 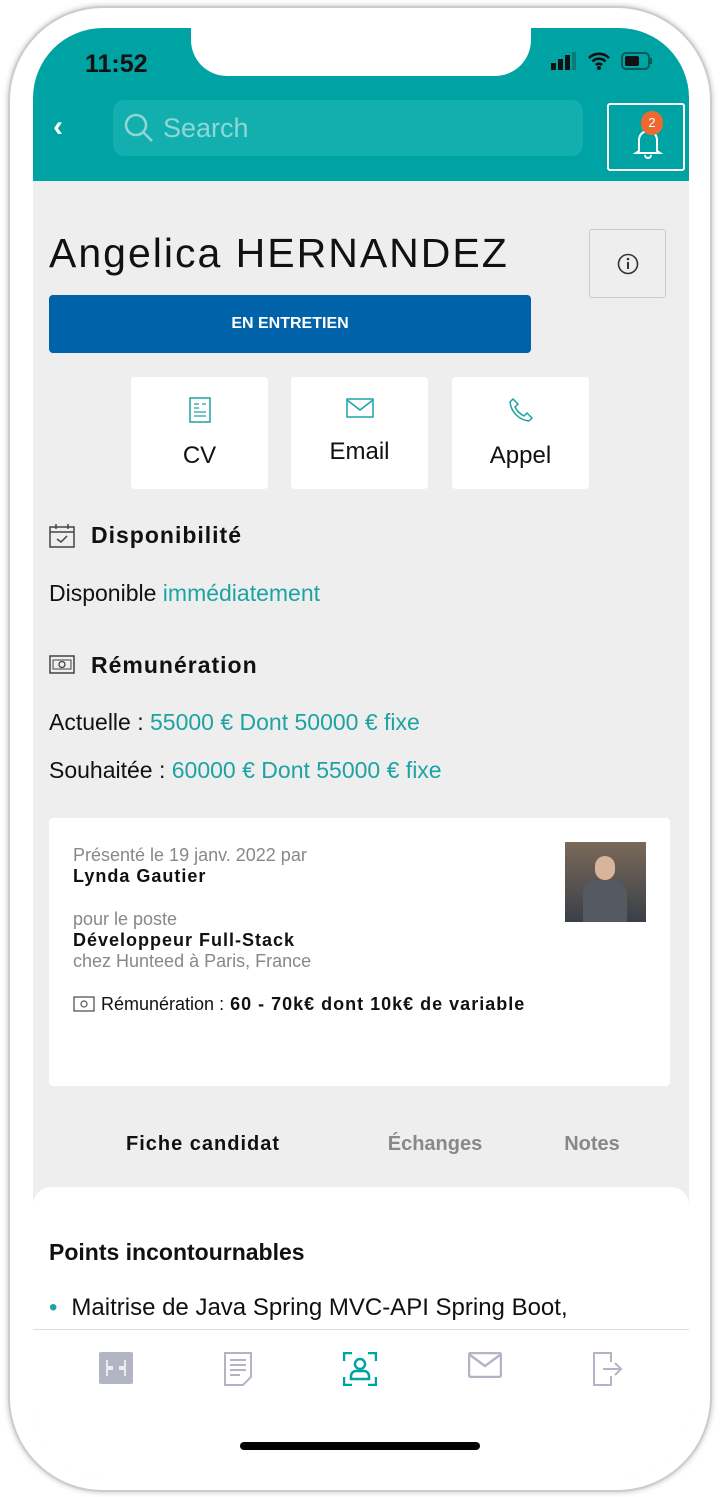 I want to click on desired-salary-value: 60000 € Dont 55000 € fixe, so click(x=306, y=770).